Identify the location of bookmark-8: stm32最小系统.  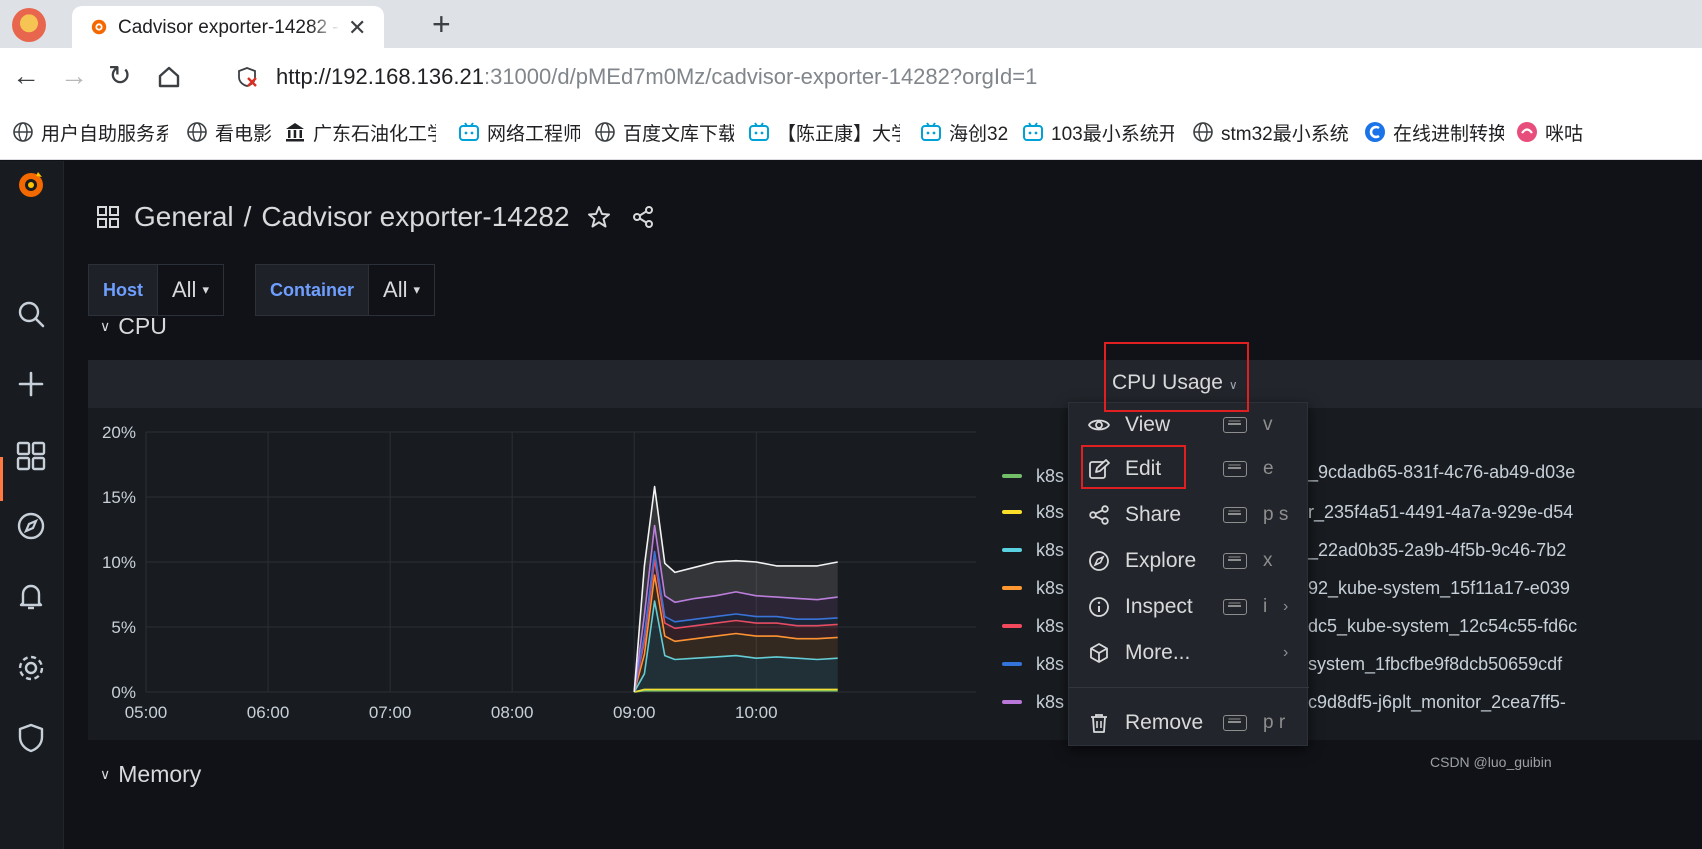
(1272, 132).